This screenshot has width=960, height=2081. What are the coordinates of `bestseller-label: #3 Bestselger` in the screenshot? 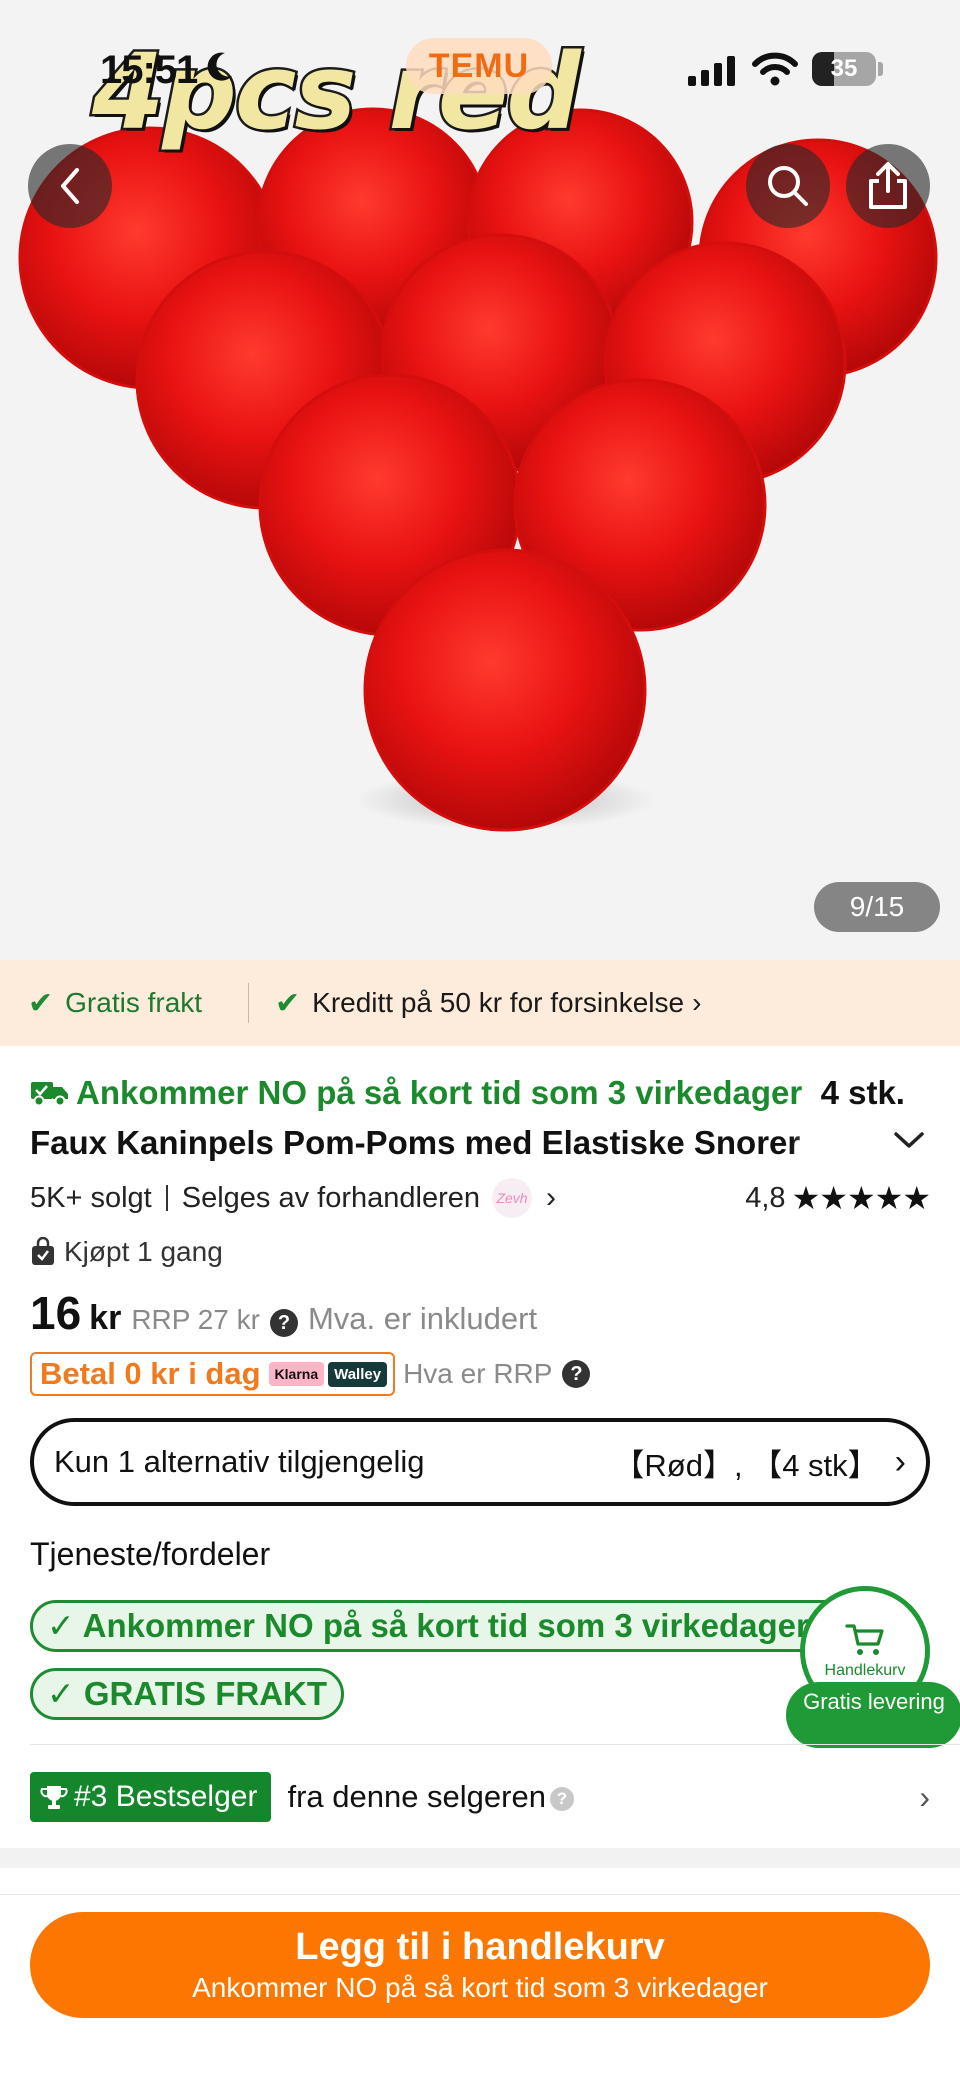 It's located at (166, 1796).